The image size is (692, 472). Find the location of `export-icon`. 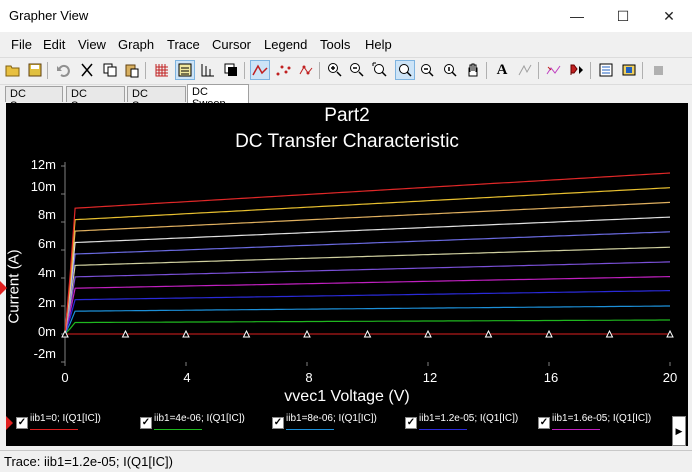

export-icon is located at coordinates (606, 70).